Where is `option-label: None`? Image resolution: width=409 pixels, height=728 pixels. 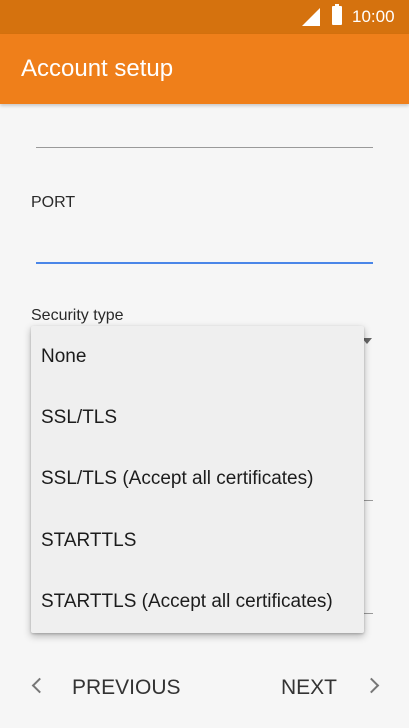 option-label: None is located at coordinates (64, 356).